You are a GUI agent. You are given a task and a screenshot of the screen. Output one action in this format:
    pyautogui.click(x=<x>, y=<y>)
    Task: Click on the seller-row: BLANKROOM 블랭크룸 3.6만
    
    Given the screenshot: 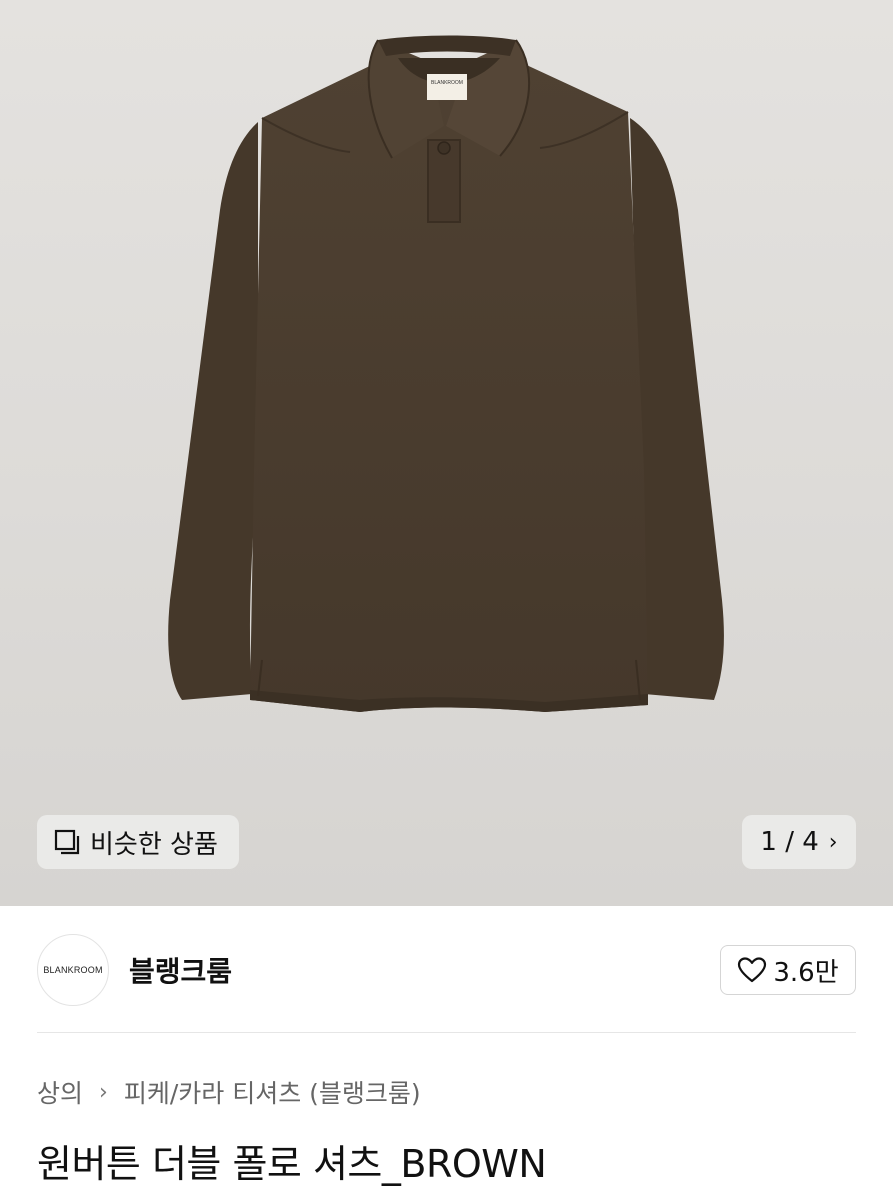 What is the action you would take?
    pyautogui.click(x=446, y=970)
    